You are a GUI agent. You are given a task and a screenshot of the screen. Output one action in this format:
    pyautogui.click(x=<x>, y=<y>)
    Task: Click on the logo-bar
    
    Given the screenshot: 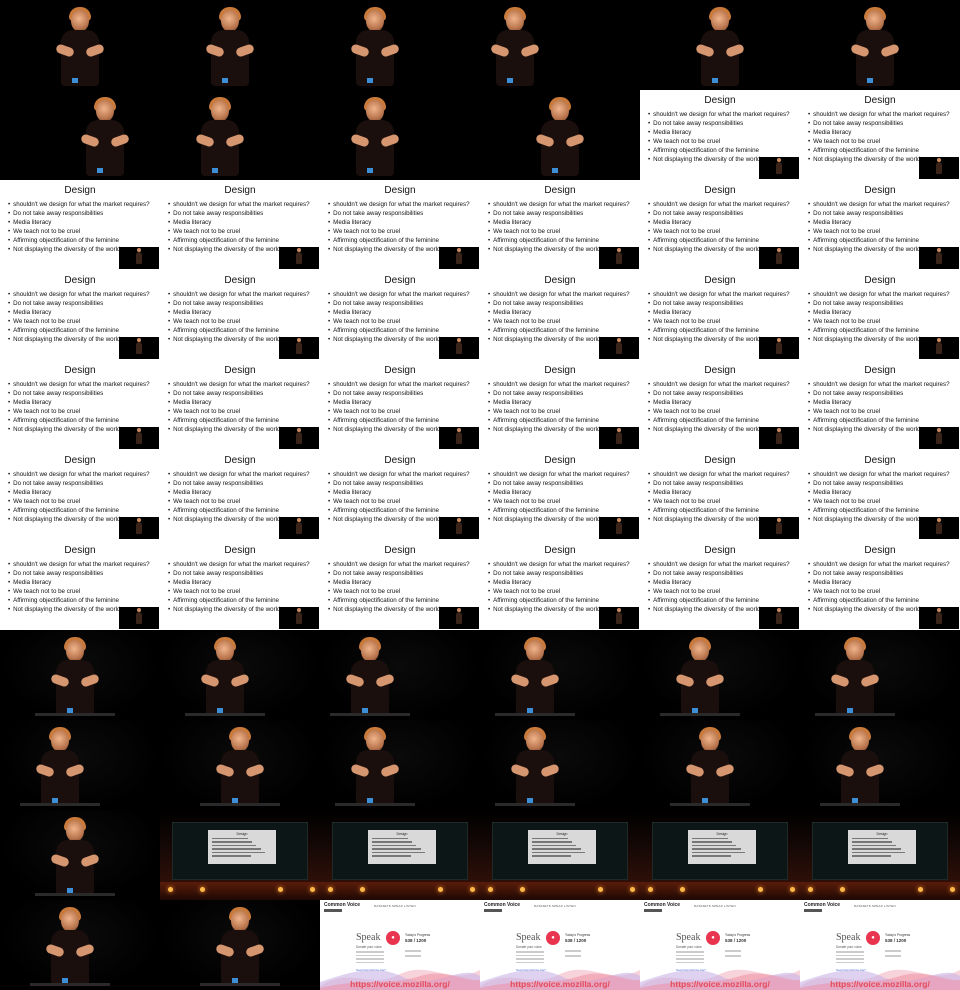 What is the action you would take?
    pyautogui.click(x=493, y=910)
    